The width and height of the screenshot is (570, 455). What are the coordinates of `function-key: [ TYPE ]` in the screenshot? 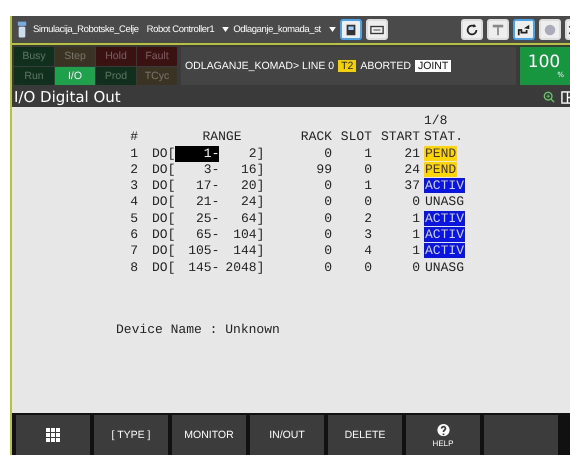 It's located at (131, 435).